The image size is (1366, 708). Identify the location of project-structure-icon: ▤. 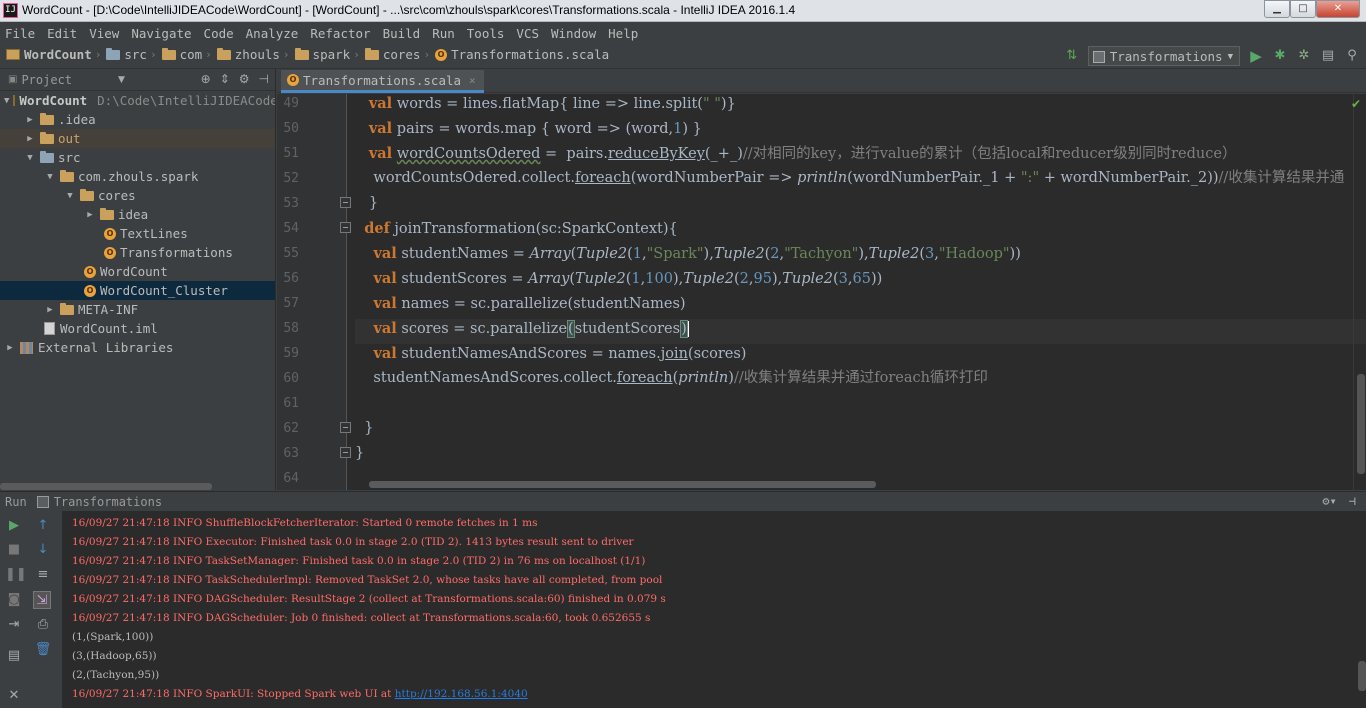
(1328, 56).